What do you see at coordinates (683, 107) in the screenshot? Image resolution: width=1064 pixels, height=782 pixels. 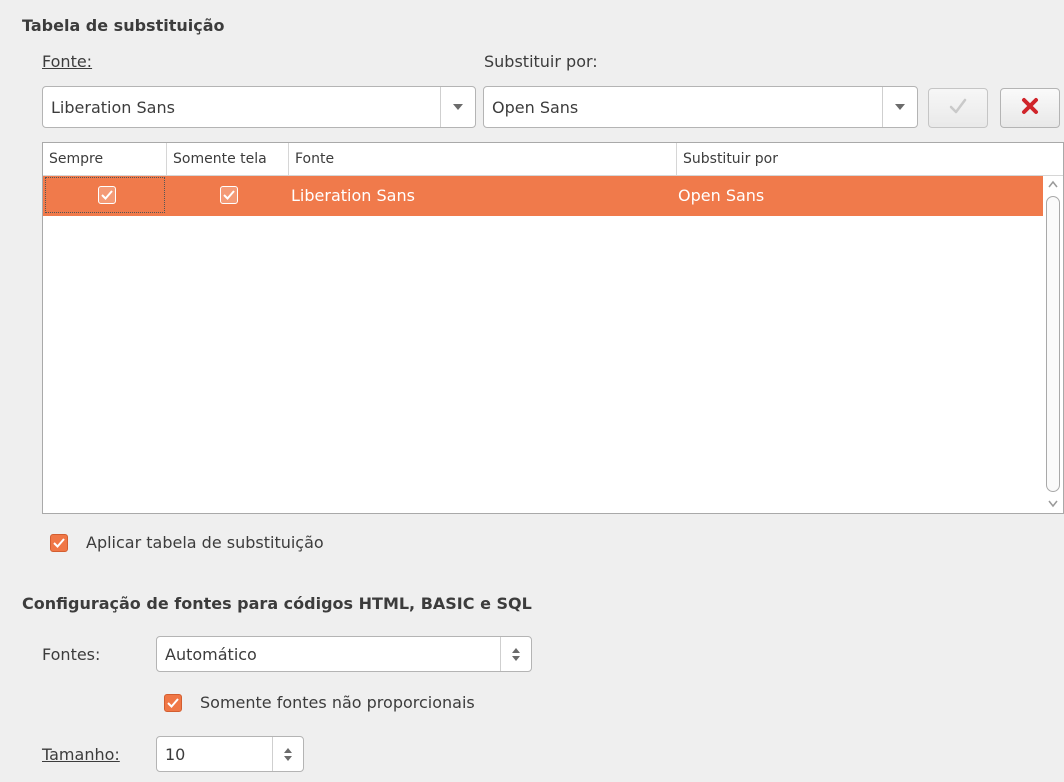 I see `replace-with-combobox-value: Open Sans` at bounding box center [683, 107].